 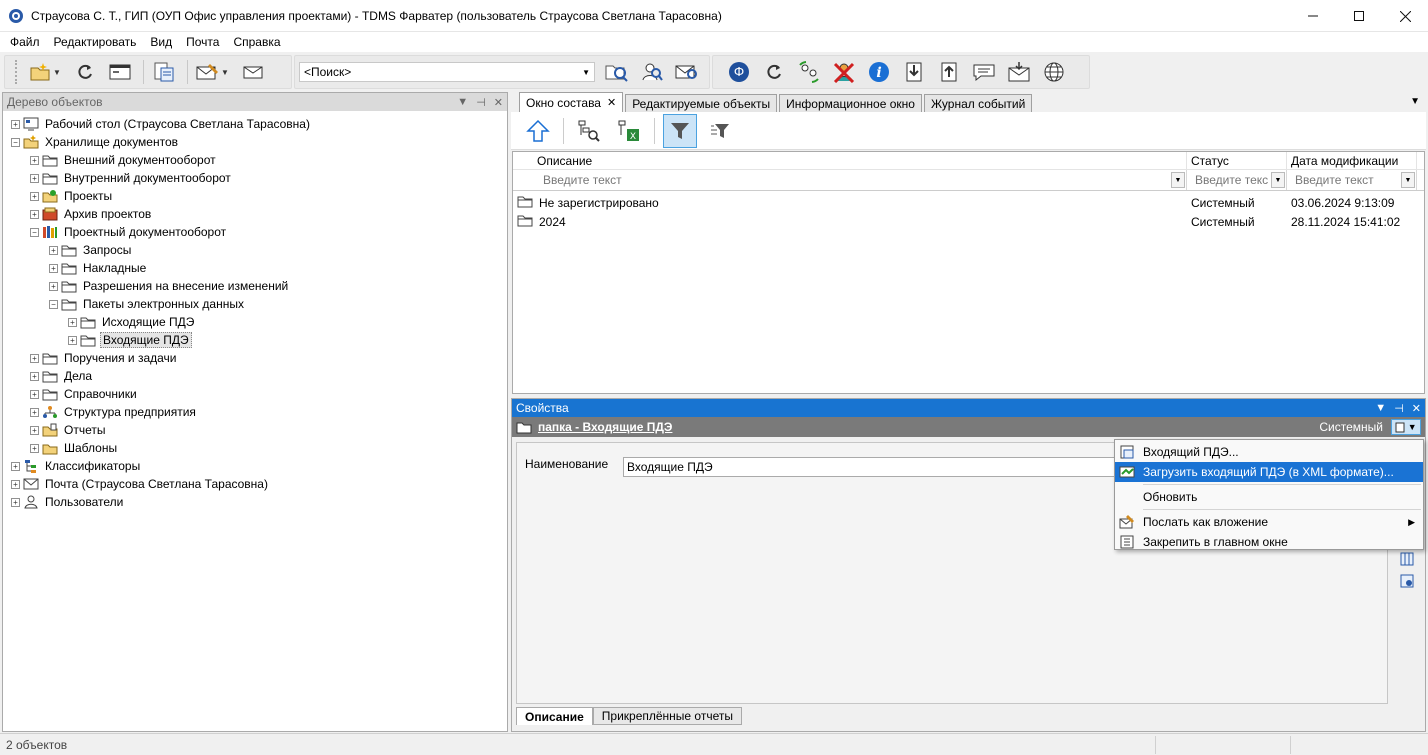 What do you see at coordinates (554, 716) in the screenshot?
I see `tab-description: Описание` at bounding box center [554, 716].